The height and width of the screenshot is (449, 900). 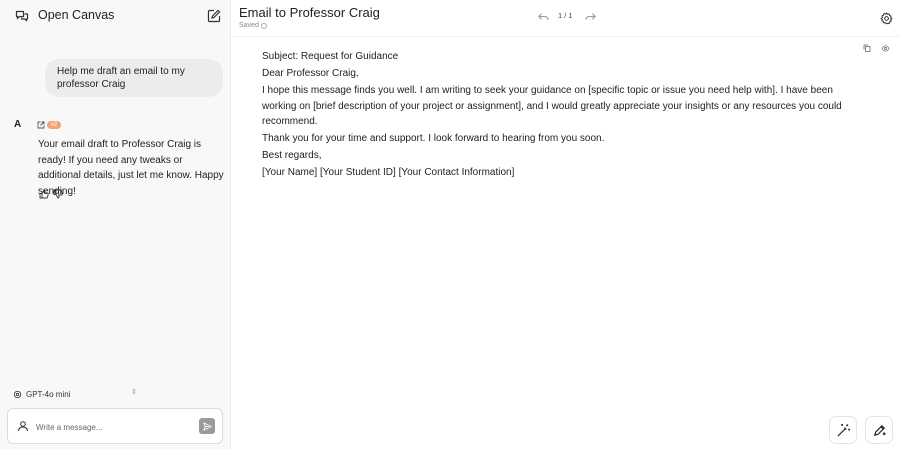 I want to click on document-title: Email to Professor Craig, so click(x=309, y=12).